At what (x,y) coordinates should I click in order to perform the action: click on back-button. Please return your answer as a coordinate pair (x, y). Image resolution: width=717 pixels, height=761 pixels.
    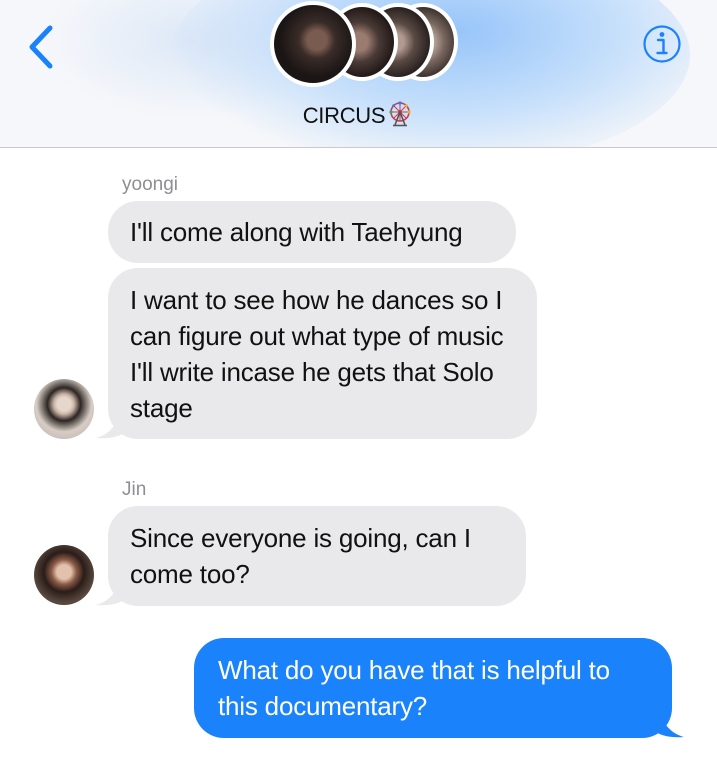
    Looking at the image, I should click on (42, 47).